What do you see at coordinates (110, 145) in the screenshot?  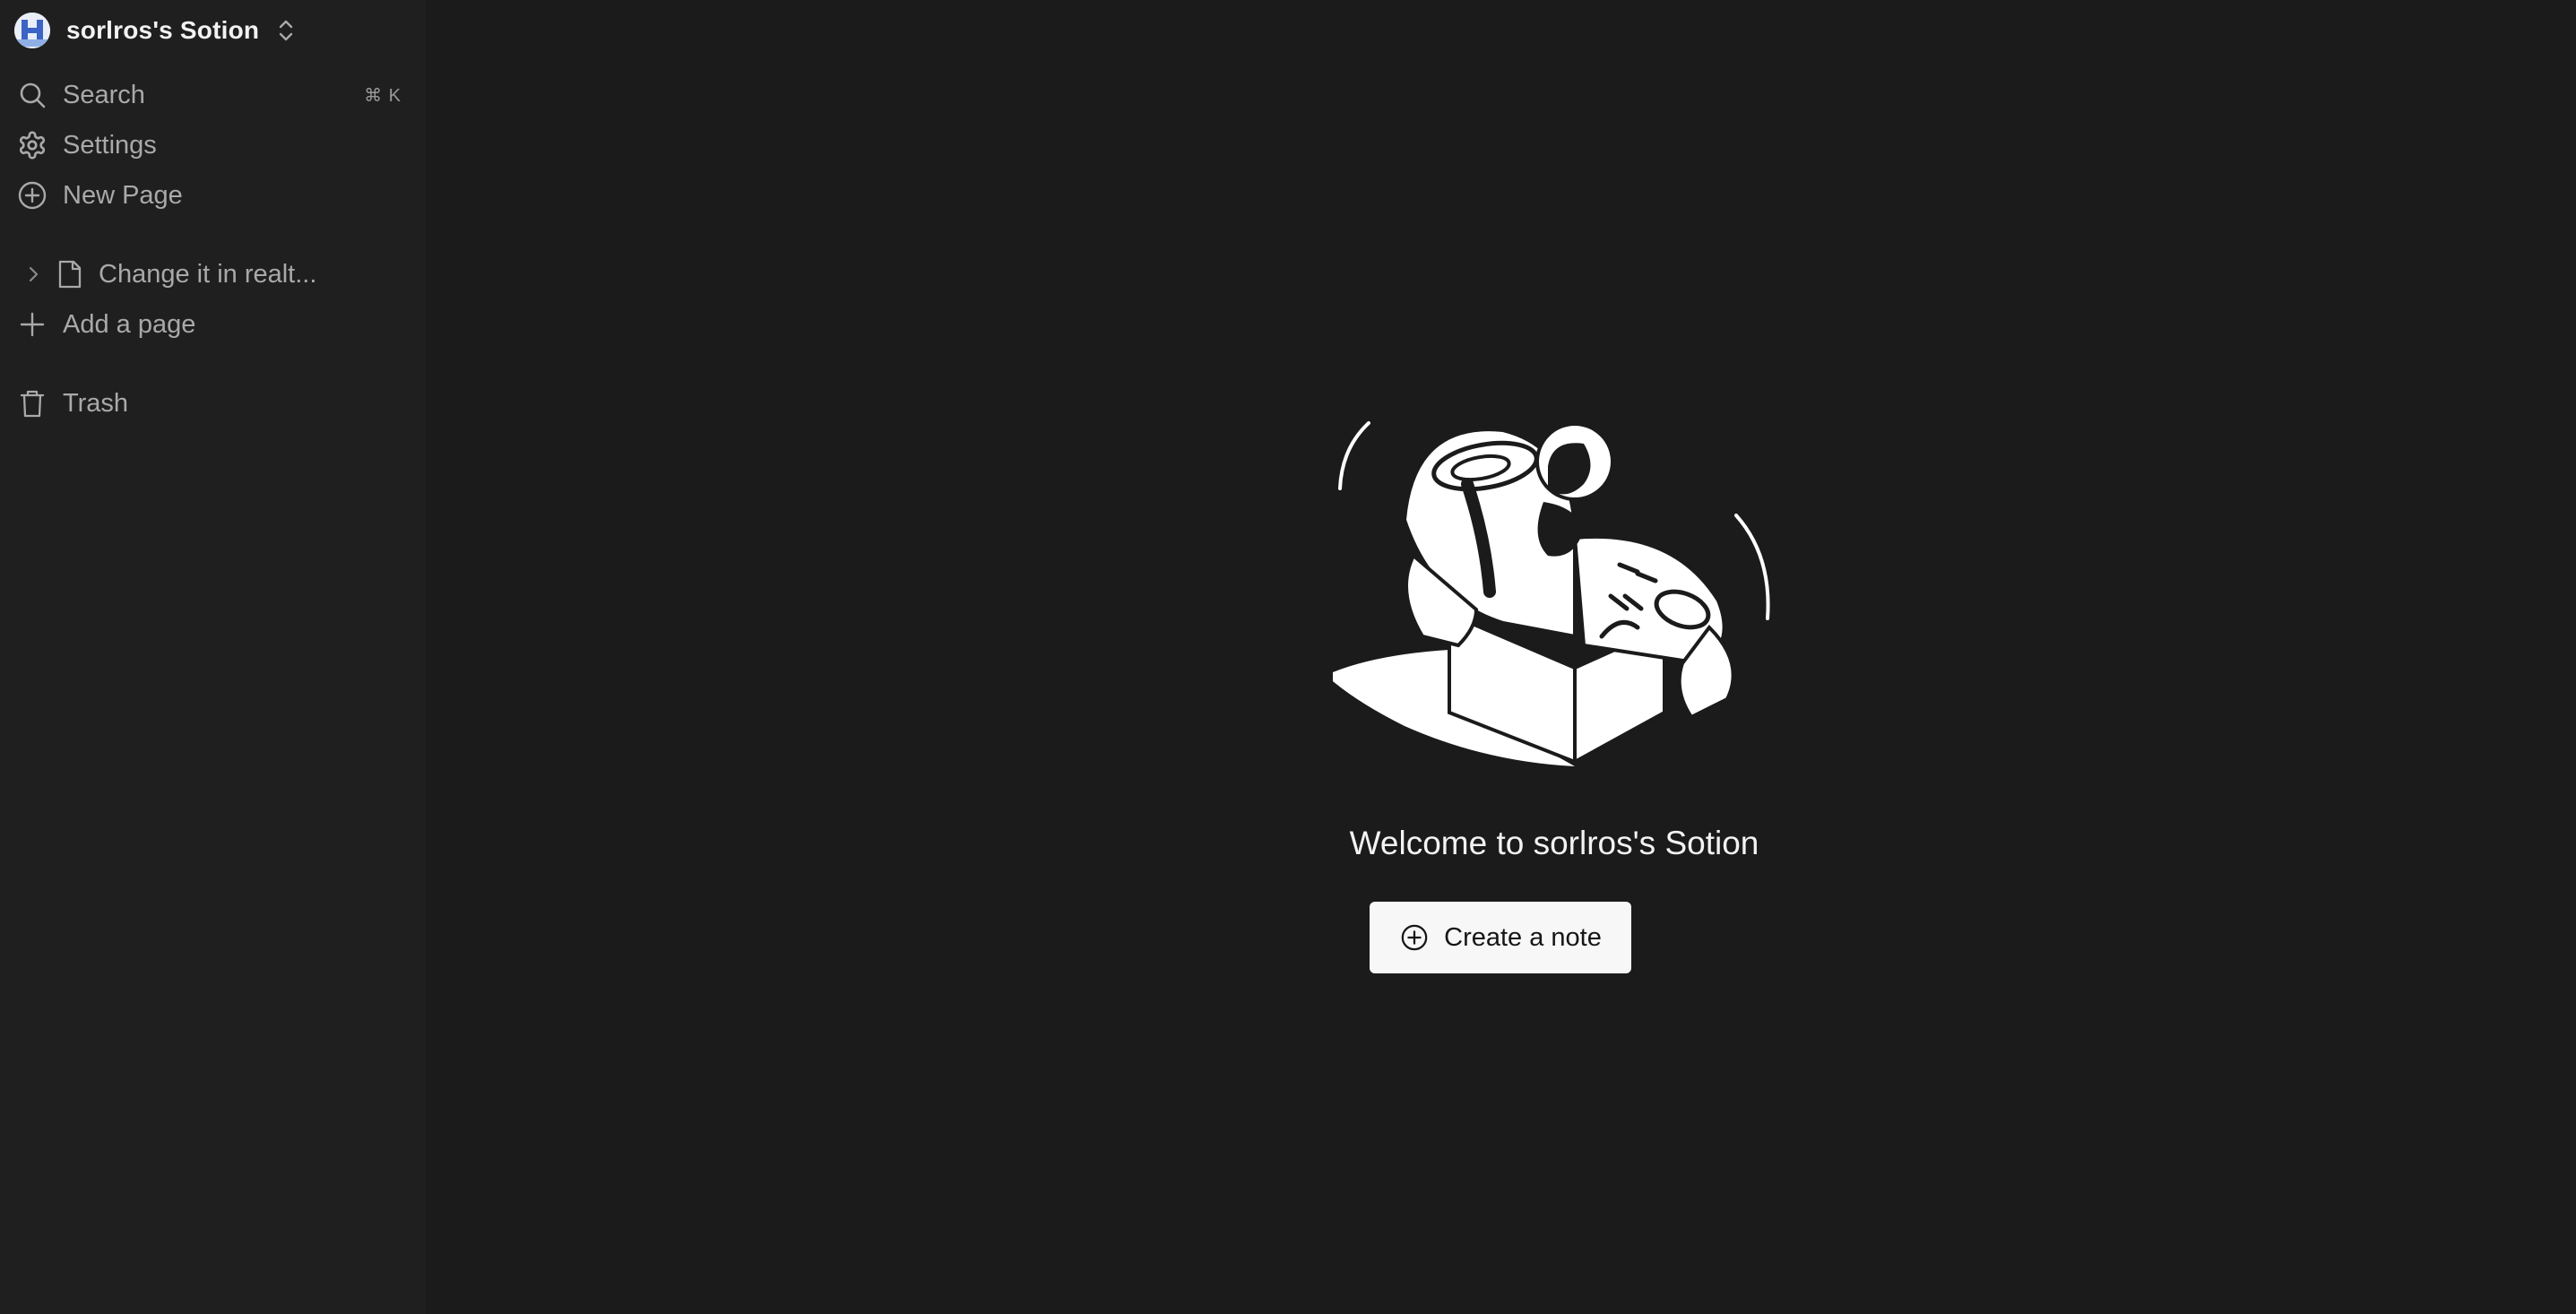 I see `sidebar-item-label: Settings` at bounding box center [110, 145].